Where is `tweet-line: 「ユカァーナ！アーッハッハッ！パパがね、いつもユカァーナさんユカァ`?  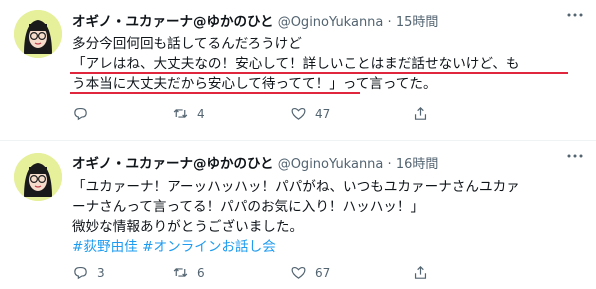
tweet-line: 「ユカァーナ！アーッハッハッ！パパがね、いつもユカァーナさんユカァ is located at coordinates (296, 187).